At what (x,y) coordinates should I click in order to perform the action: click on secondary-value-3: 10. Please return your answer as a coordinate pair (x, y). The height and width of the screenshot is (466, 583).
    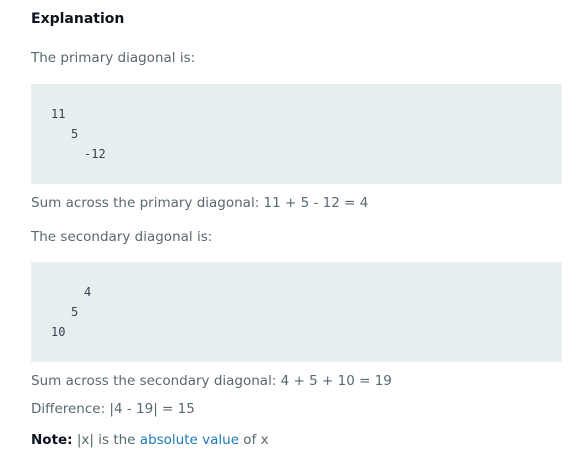
    Looking at the image, I should click on (58, 332).